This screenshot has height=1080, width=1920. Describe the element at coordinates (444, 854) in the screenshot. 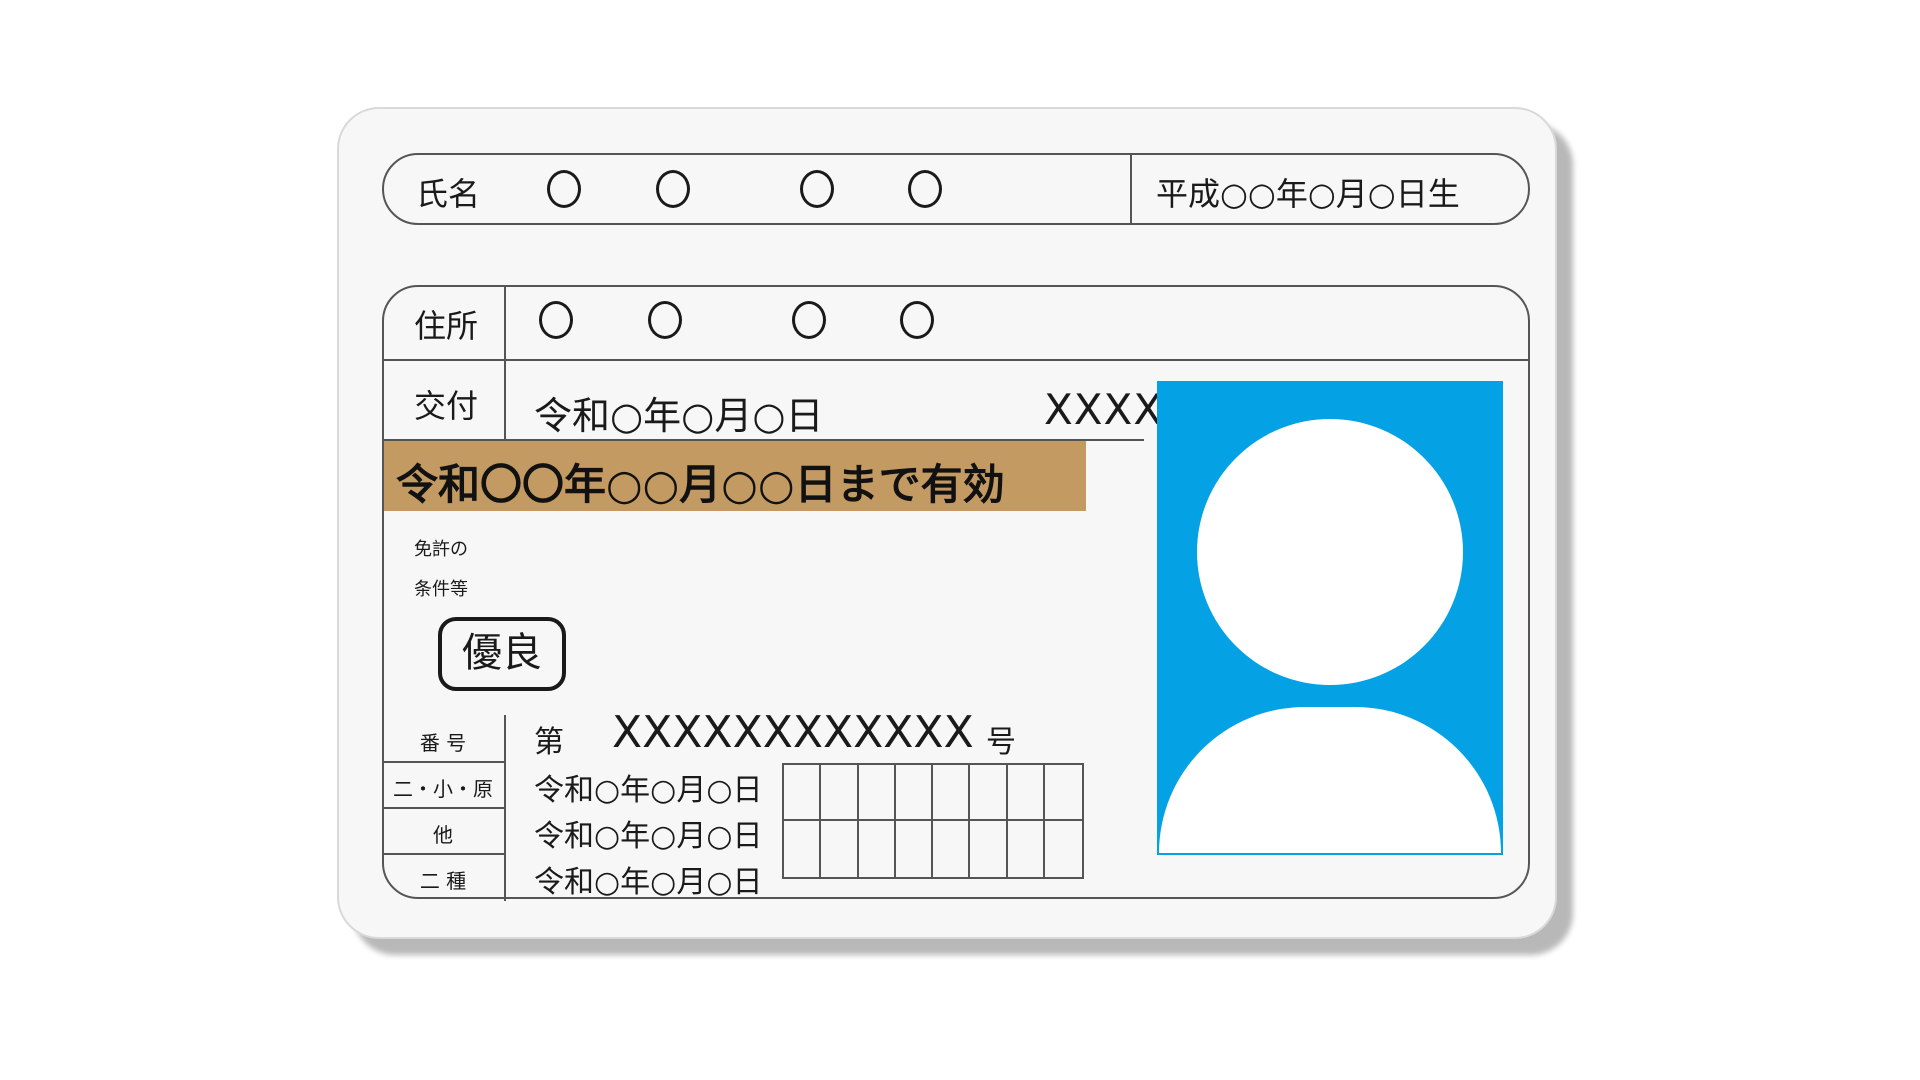

I see `category-2-divider` at that location.